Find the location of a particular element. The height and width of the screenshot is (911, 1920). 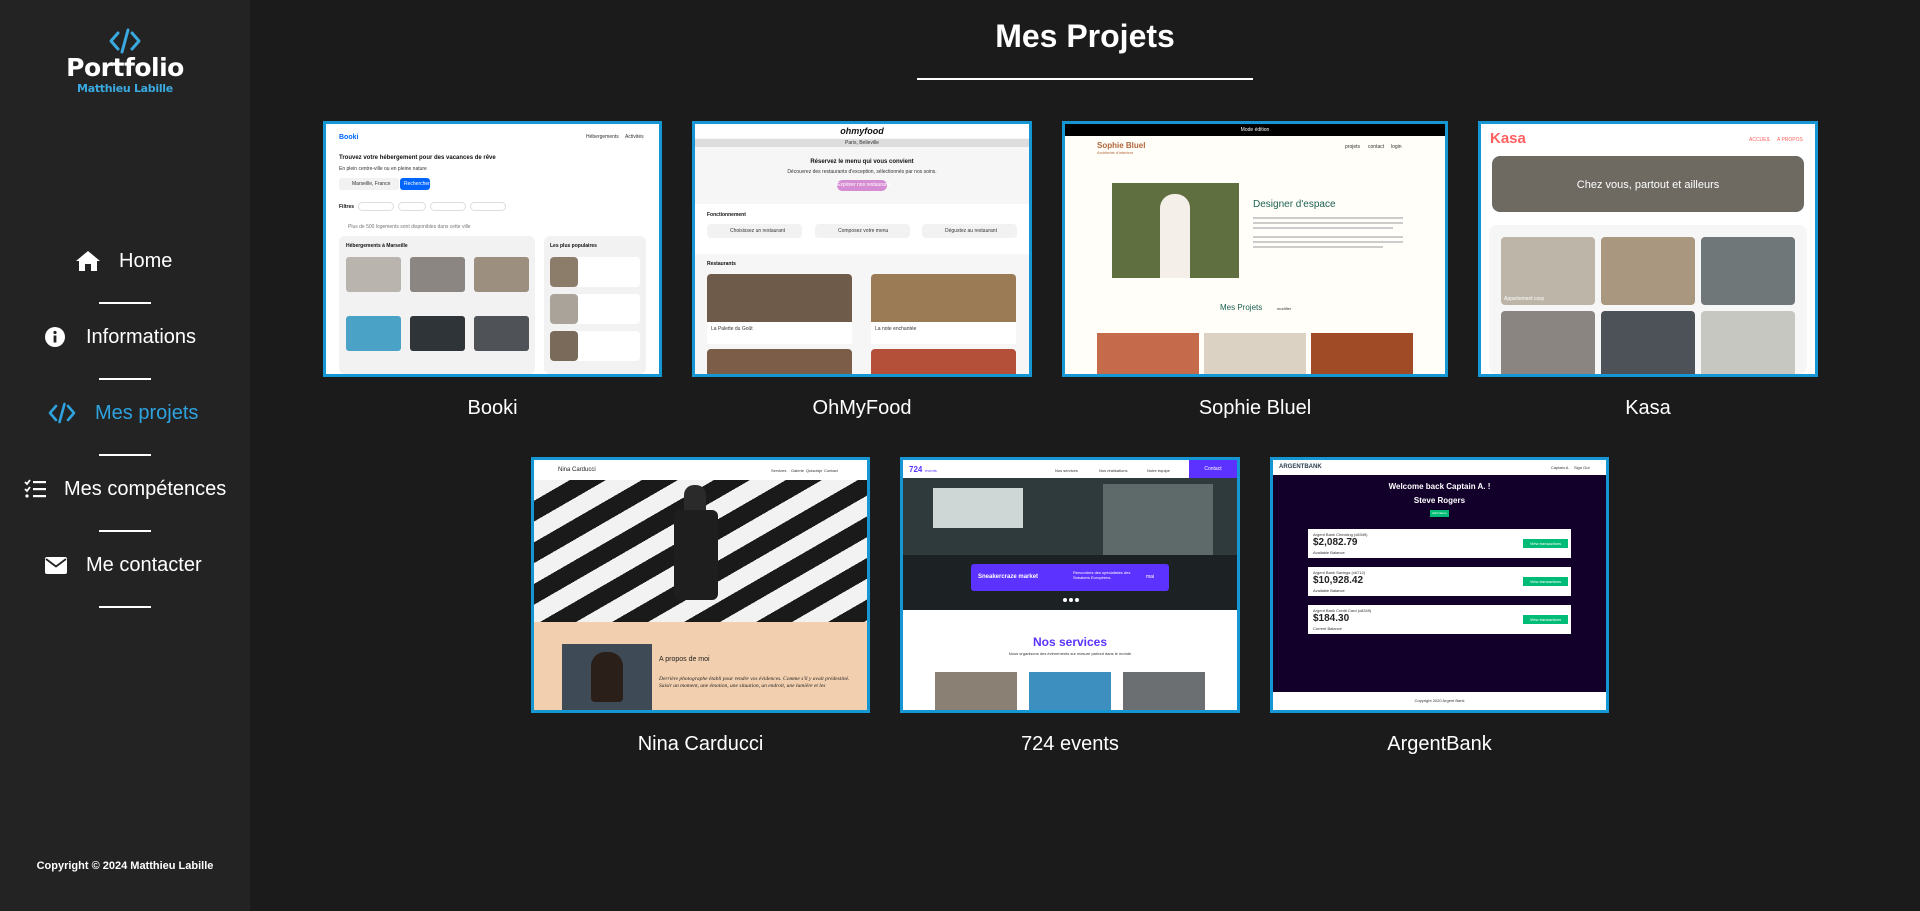

nav-item-me-contacter: Me contacter is located at coordinates (125, 565).